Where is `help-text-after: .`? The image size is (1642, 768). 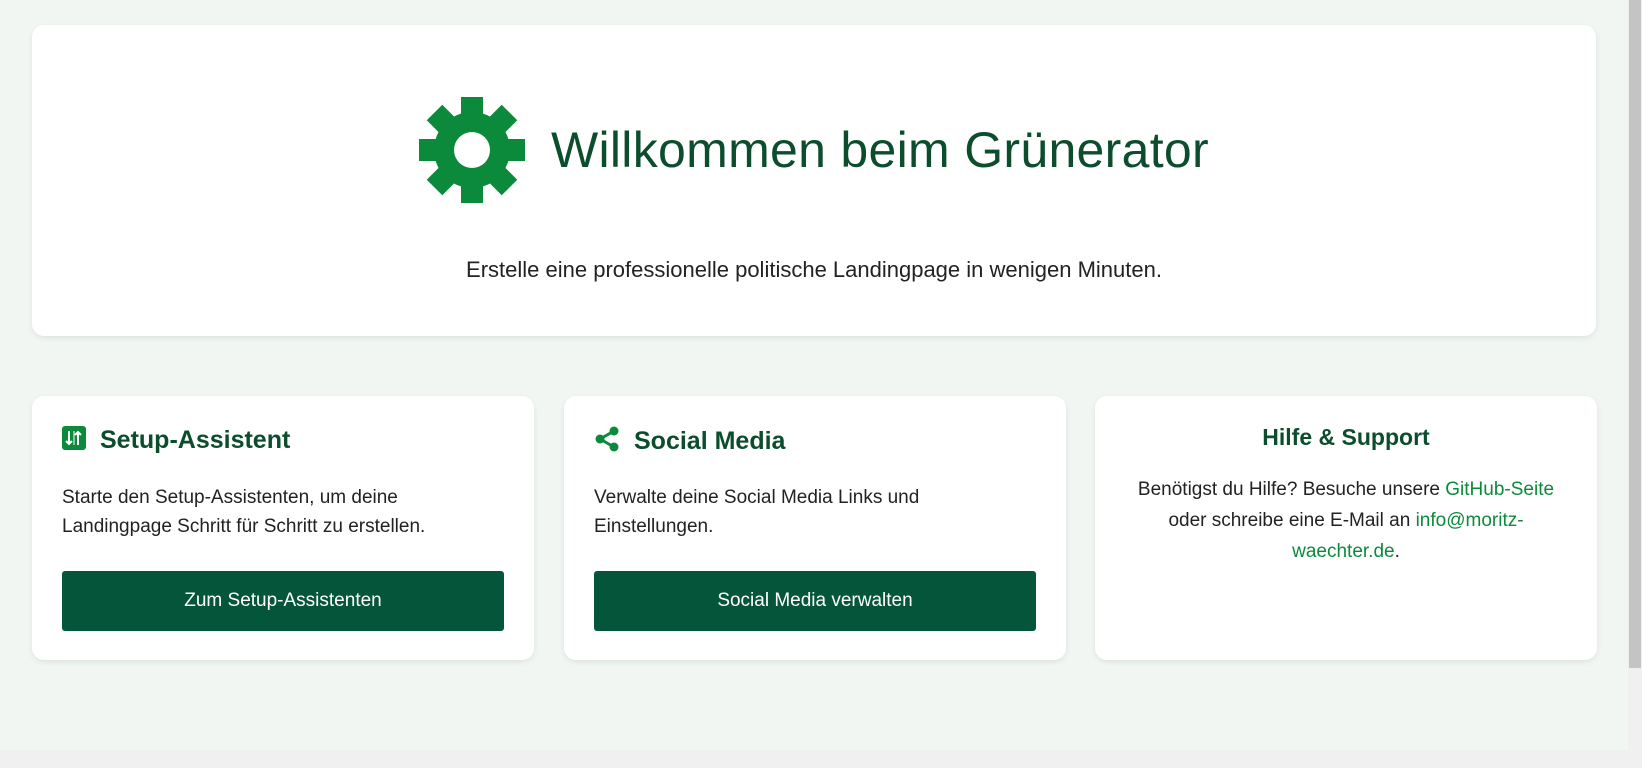
help-text-after: . is located at coordinates (1397, 551).